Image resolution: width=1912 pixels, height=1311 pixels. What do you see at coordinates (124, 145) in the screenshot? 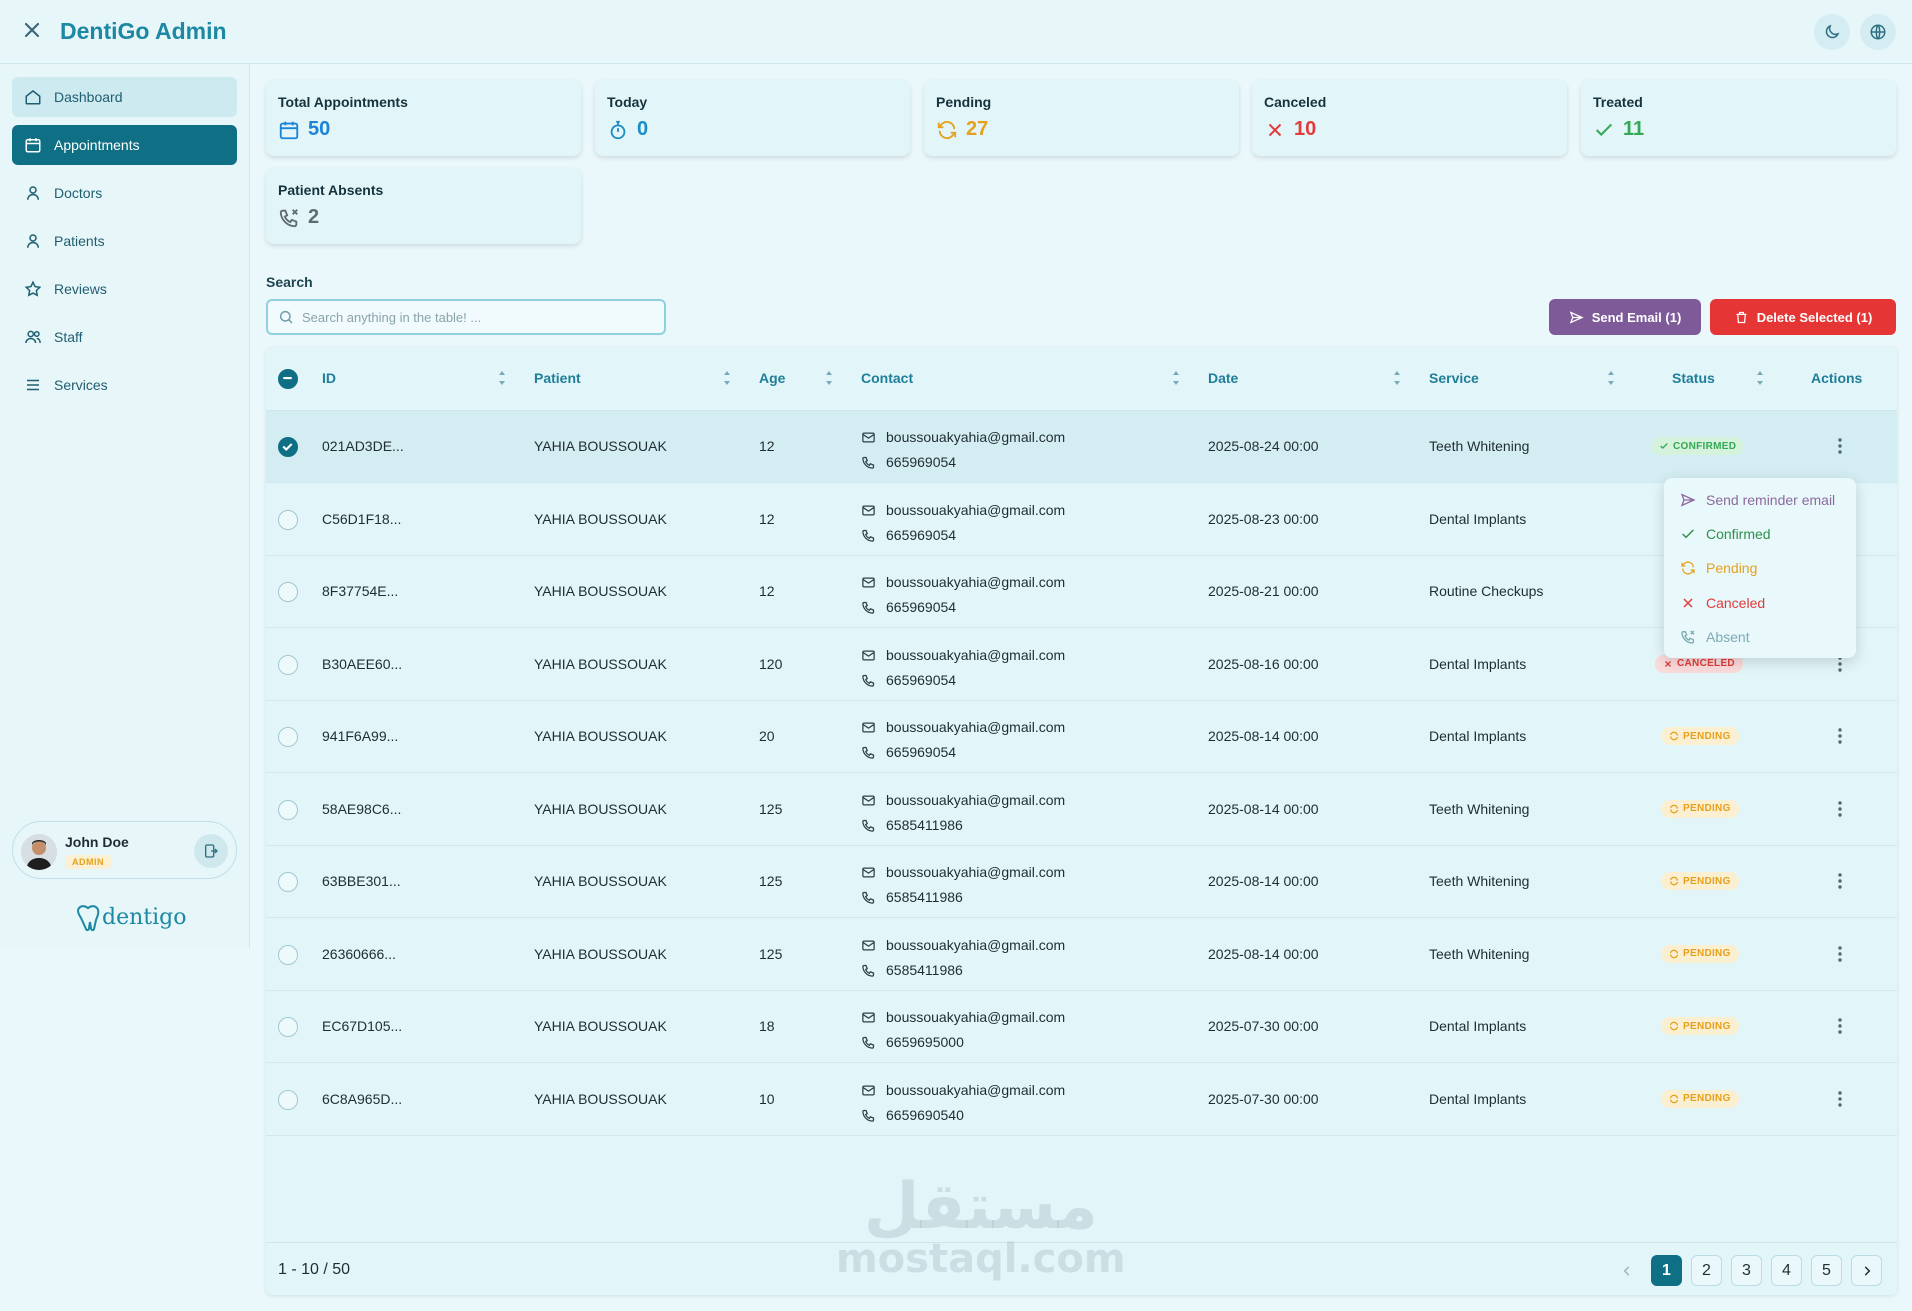
I see `sidebar-item-appointments: Appointments` at bounding box center [124, 145].